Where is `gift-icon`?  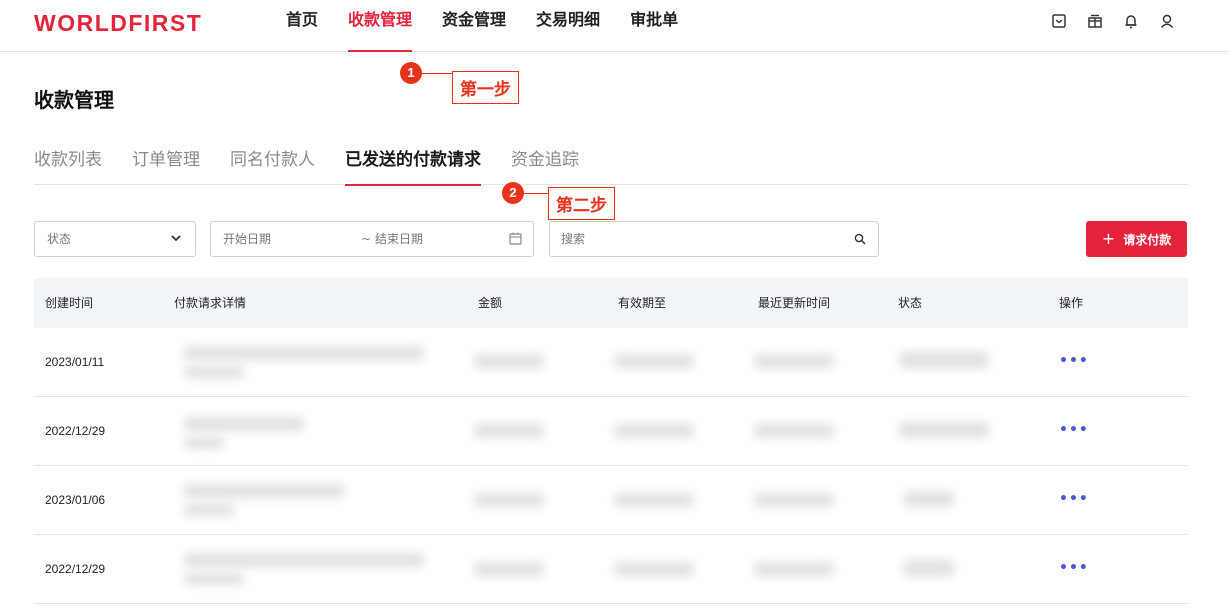
gift-icon is located at coordinates (1095, 21).